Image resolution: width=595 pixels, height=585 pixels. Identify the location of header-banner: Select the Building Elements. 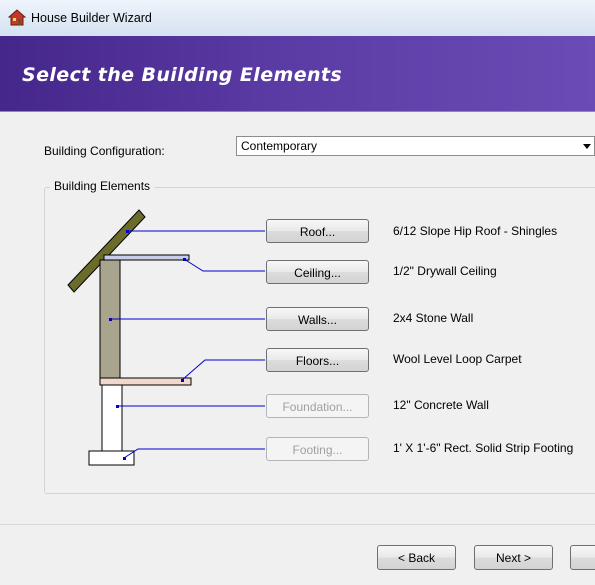
(297, 73).